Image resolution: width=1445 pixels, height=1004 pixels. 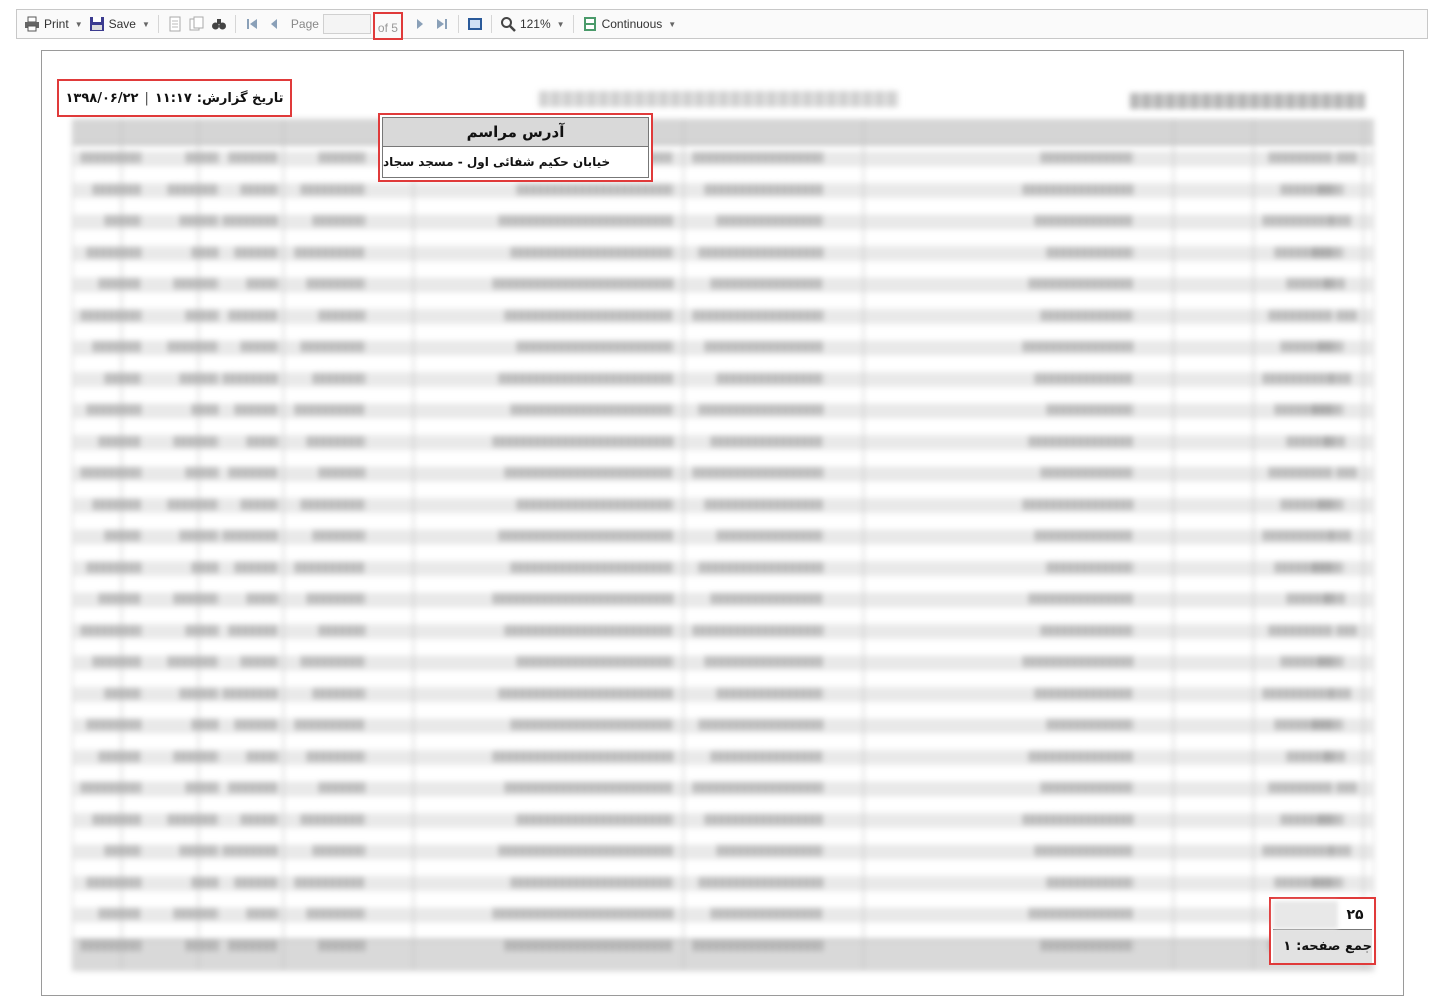 What do you see at coordinates (274, 24) in the screenshot?
I see `prev-page-button` at bounding box center [274, 24].